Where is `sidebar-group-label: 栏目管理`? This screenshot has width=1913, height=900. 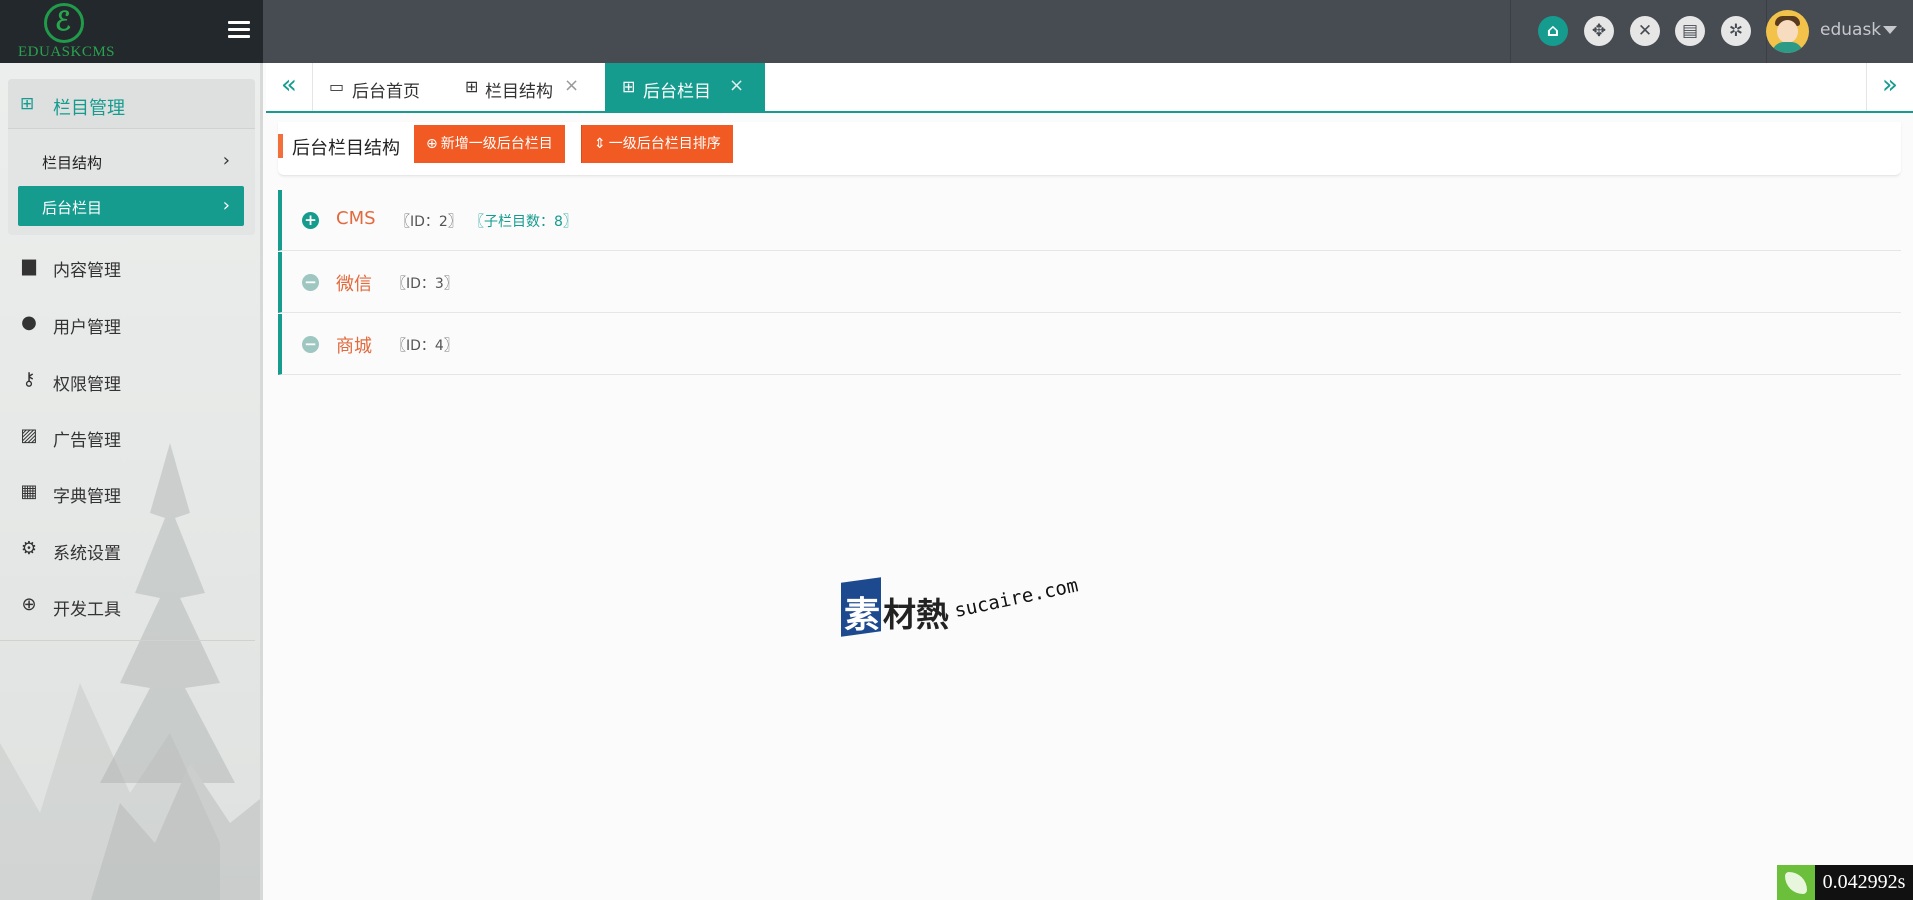 sidebar-group-label: 栏目管理 is located at coordinates (89, 108).